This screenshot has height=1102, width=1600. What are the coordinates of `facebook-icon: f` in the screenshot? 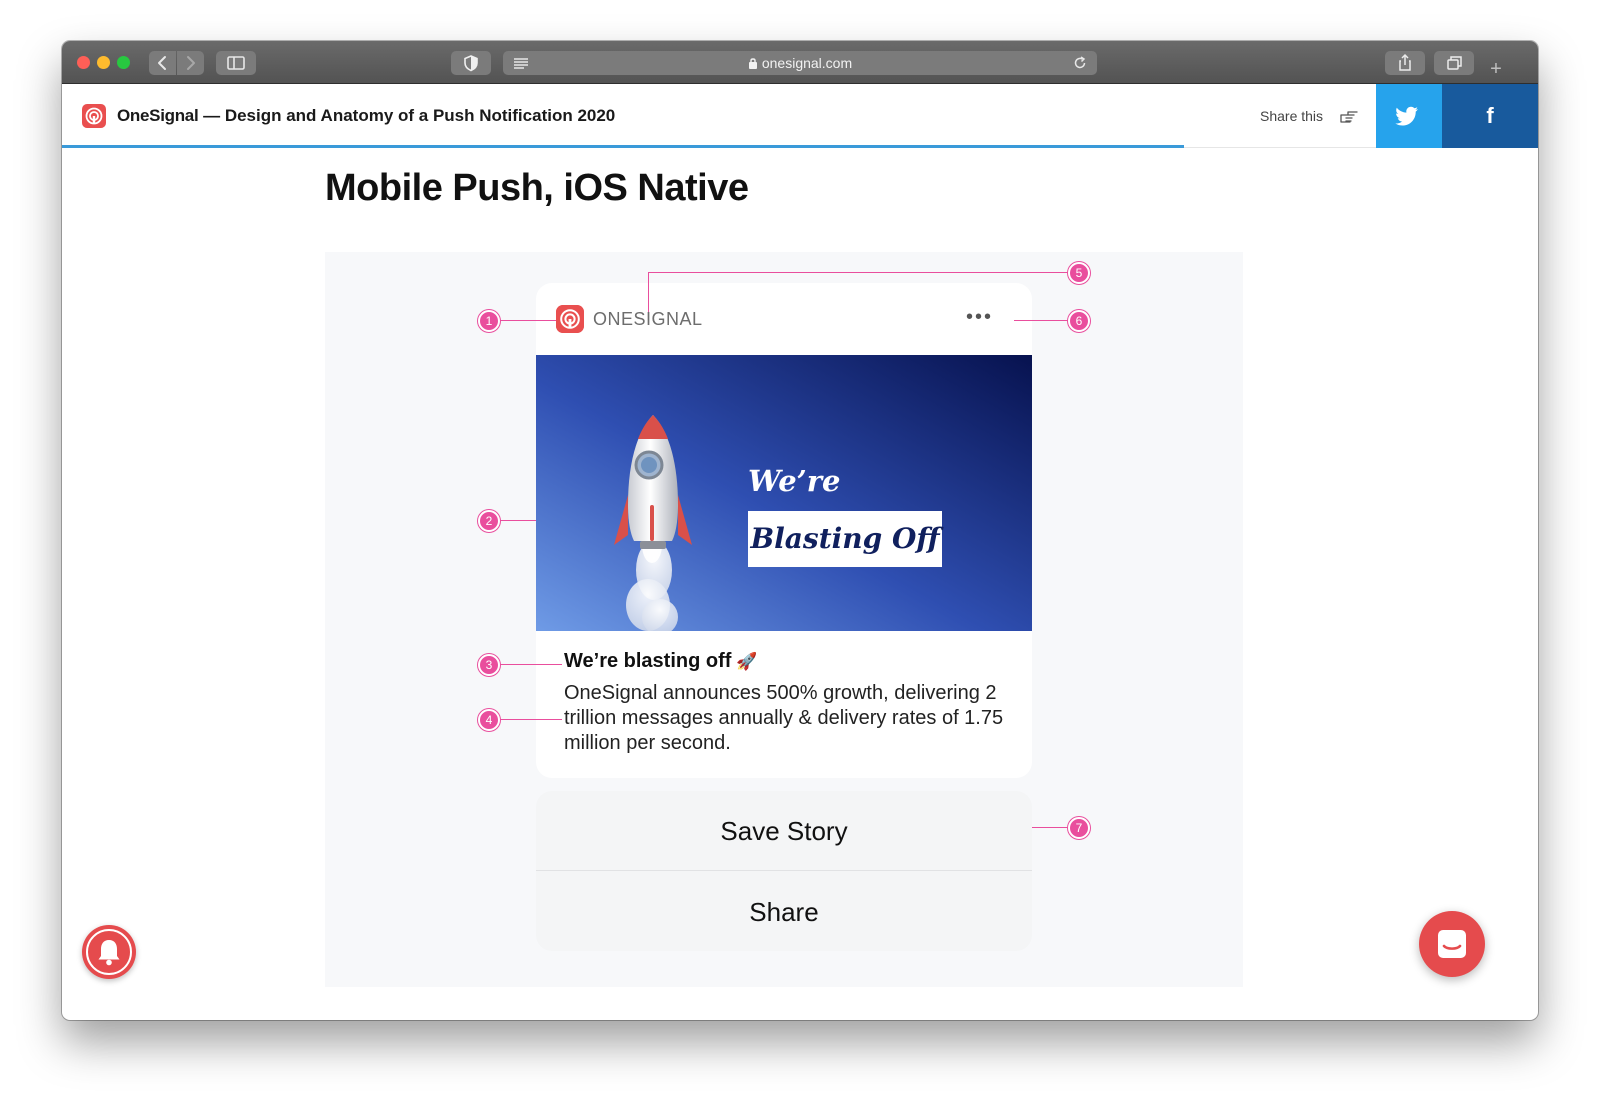 It's located at (1490, 115).